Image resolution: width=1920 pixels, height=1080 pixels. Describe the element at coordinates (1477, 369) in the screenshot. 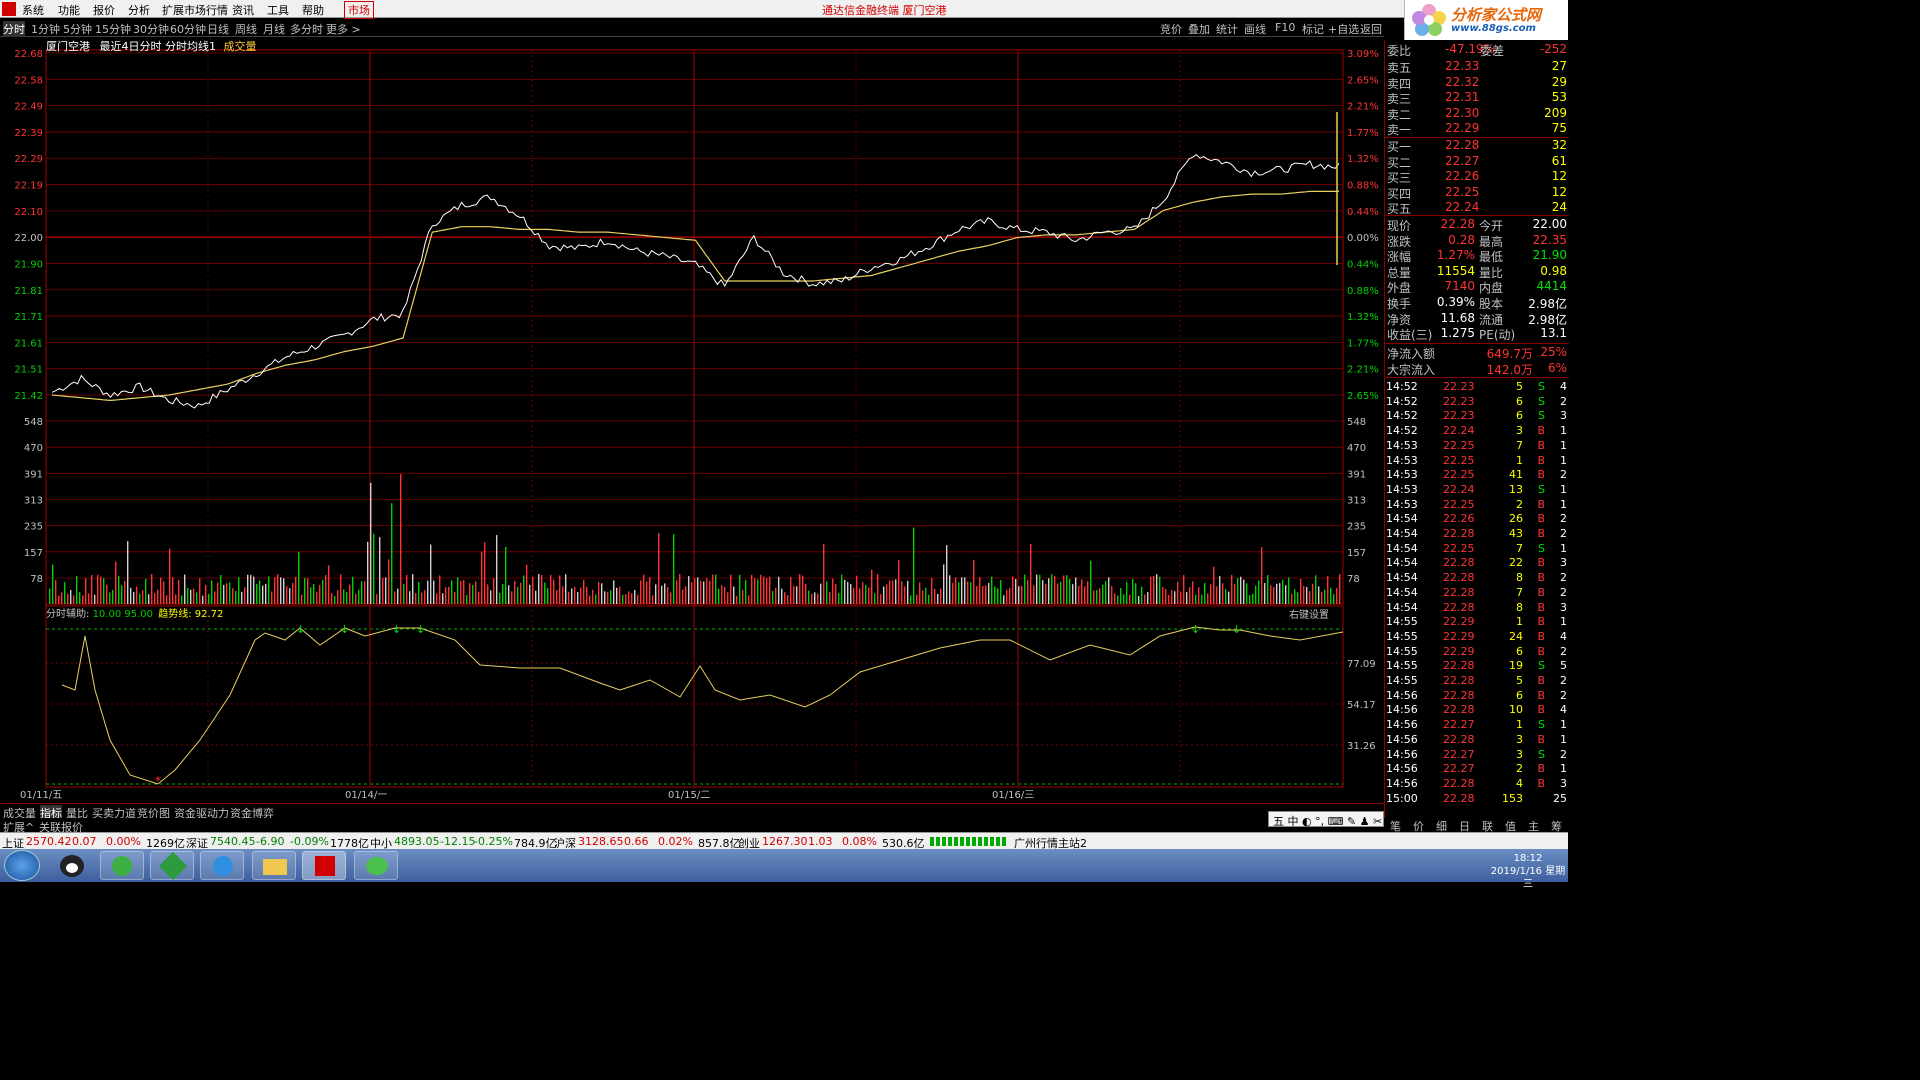

I see `flow-row: 大宗流入 142.0万 6%` at that location.